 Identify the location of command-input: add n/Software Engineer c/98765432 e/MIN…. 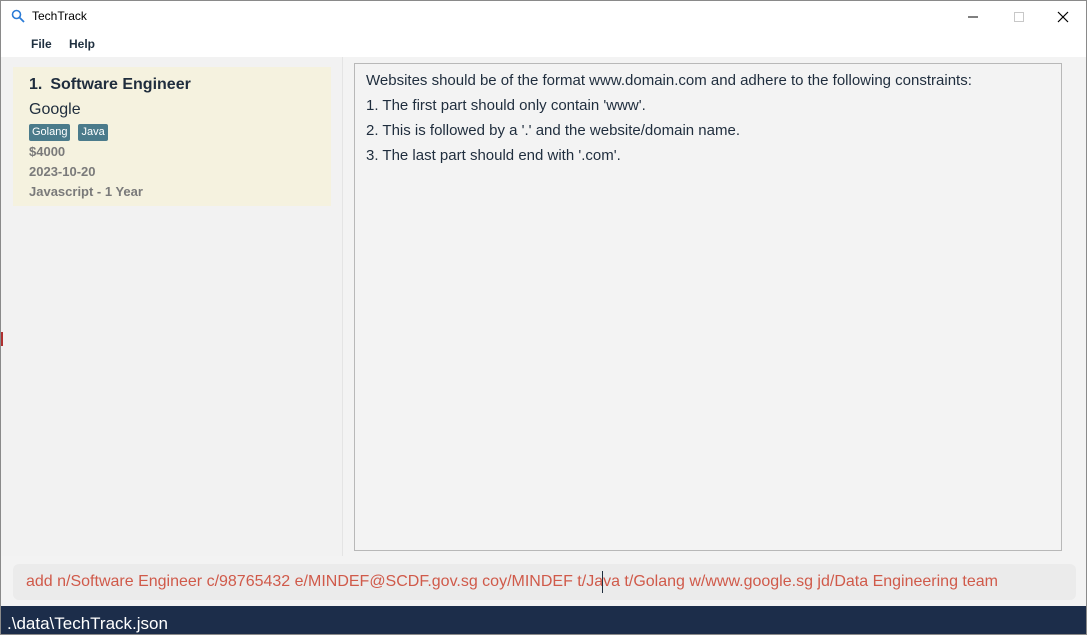
(544, 582).